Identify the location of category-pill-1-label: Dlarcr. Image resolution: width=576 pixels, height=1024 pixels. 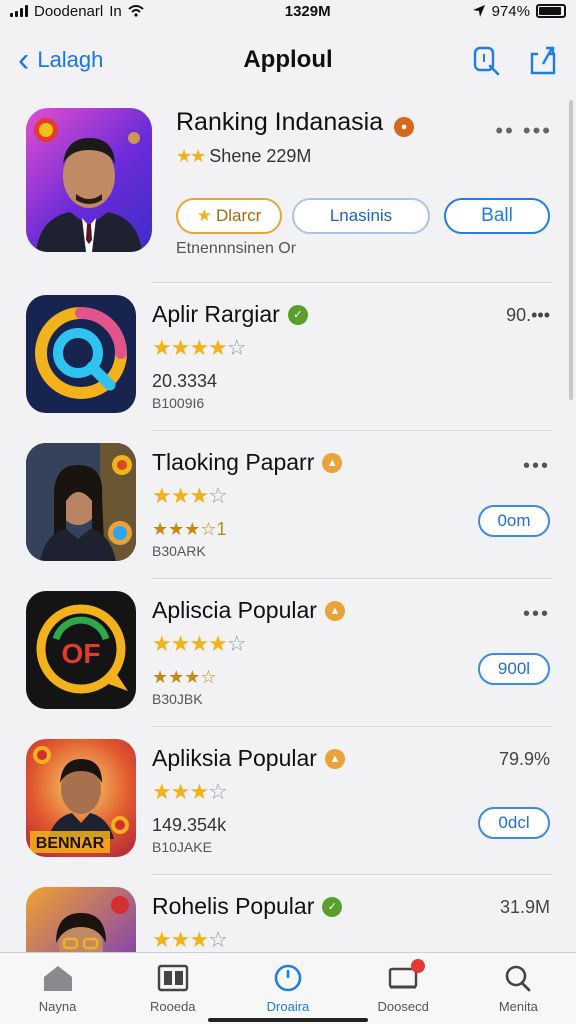
(238, 215).